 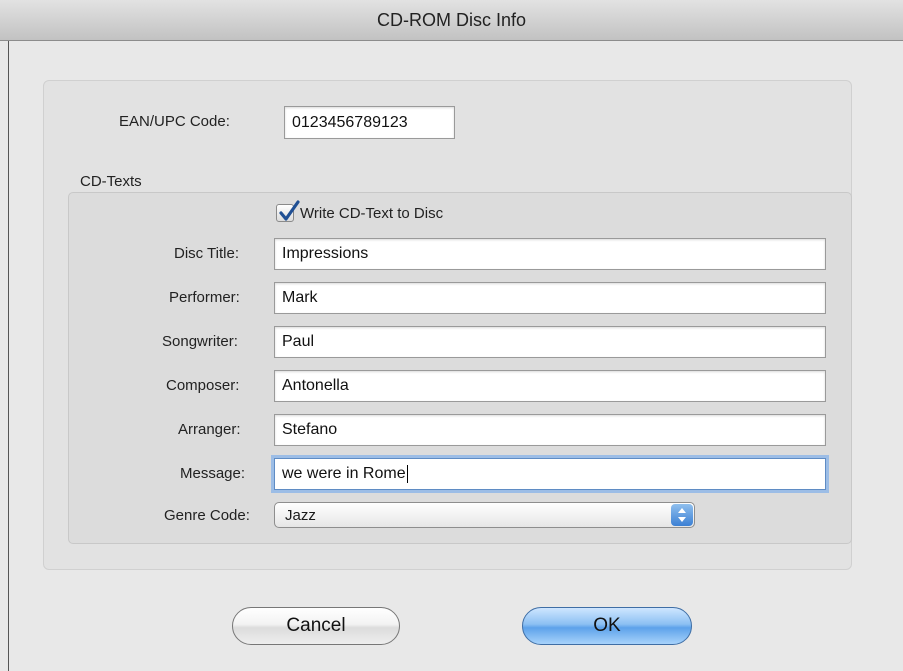 What do you see at coordinates (550, 386) in the screenshot?
I see `composer-field: Antonella` at bounding box center [550, 386].